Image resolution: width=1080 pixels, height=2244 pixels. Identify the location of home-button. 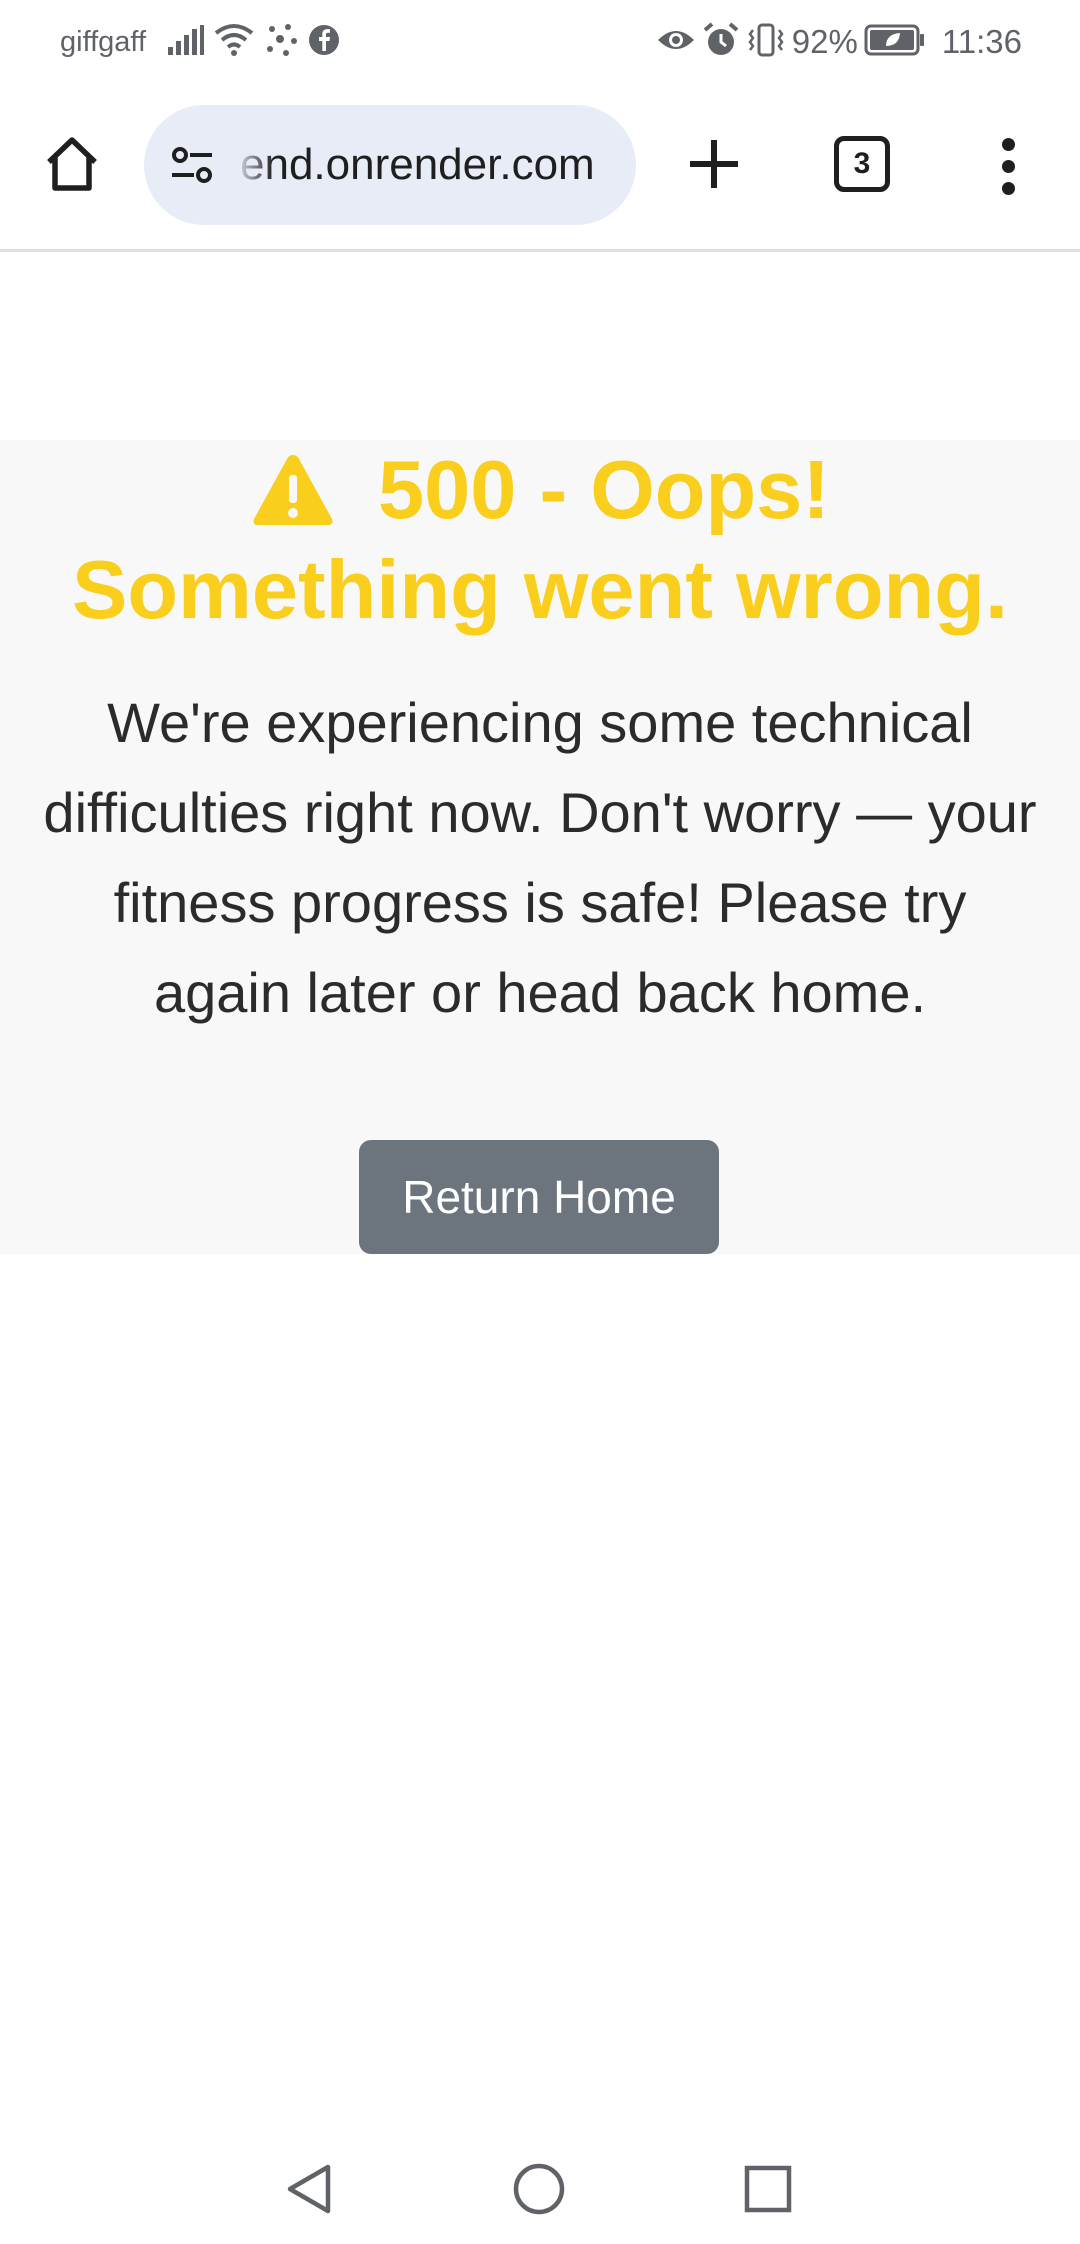
(72, 166).